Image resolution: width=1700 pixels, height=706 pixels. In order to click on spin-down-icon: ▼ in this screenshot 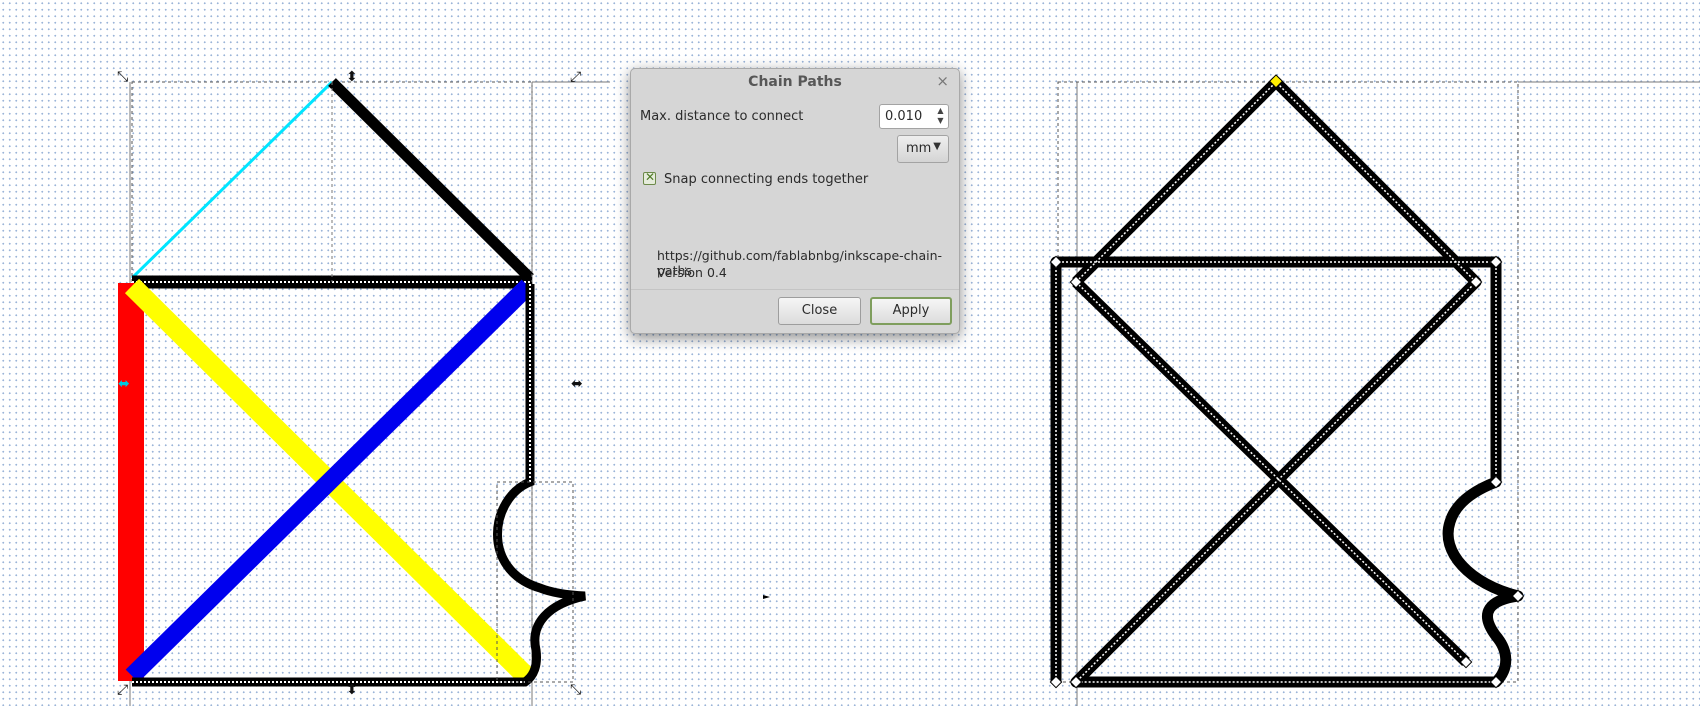, I will do `click(940, 121)`.